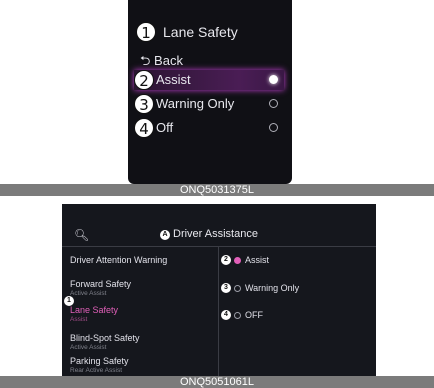 This screenshot has height=388, width=434. What do you see at coordinates (94, 310) in the screenshot?
I see `menu-item-title: Lane Safety` at bounding box center [94, 310].